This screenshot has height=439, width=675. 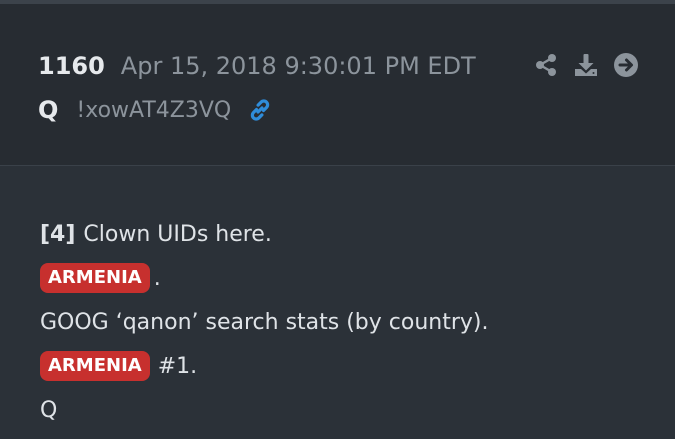 I want to click on post-reference: [4], so click(x=57, y=234).